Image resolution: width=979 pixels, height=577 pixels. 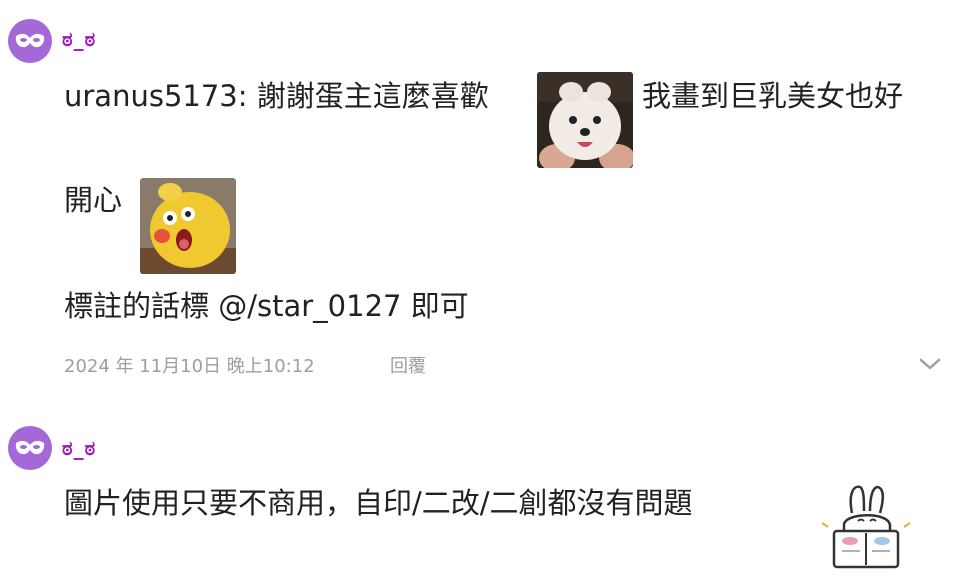 What do you see at coordinates (189, 366) in the screenshot?
I see `timestamp: 2024 年 11月10日 晚上10:12` at bounding box center [189, 366].